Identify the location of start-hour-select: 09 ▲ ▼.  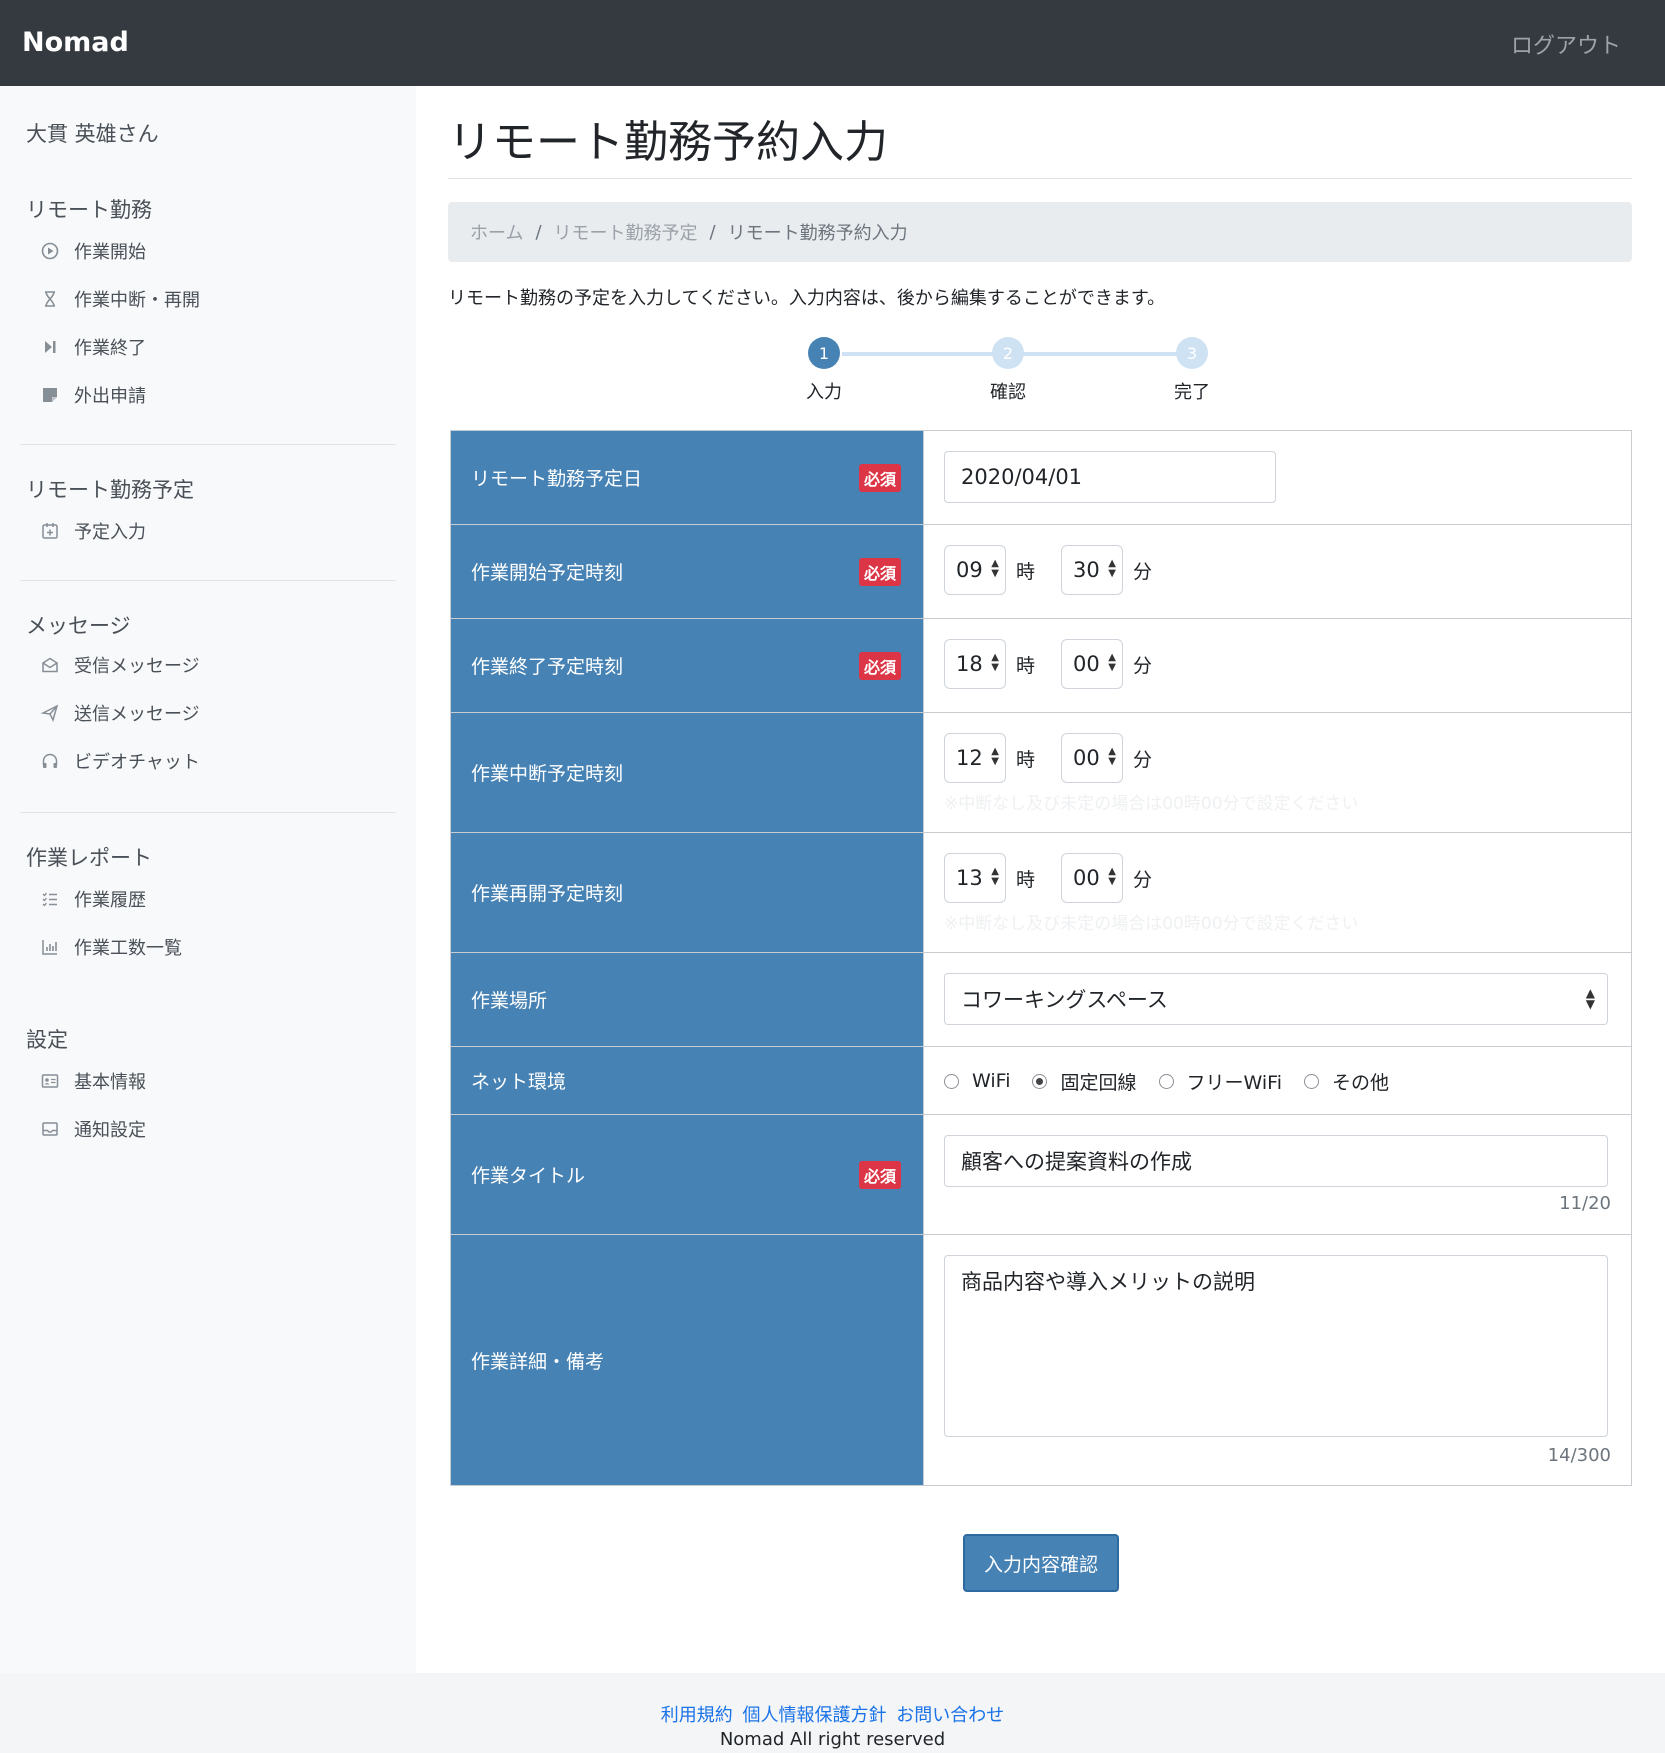
(975, 570).